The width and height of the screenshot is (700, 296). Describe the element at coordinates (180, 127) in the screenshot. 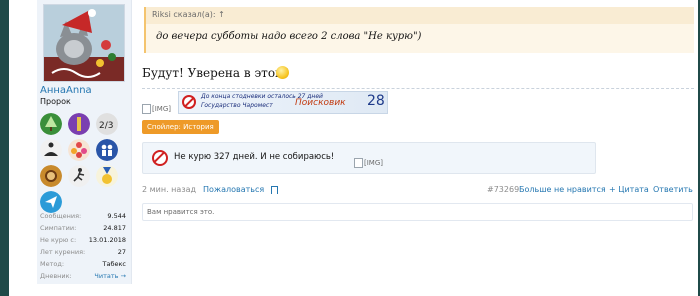

I see `spoiler-button: Спойлер: История` at that location.